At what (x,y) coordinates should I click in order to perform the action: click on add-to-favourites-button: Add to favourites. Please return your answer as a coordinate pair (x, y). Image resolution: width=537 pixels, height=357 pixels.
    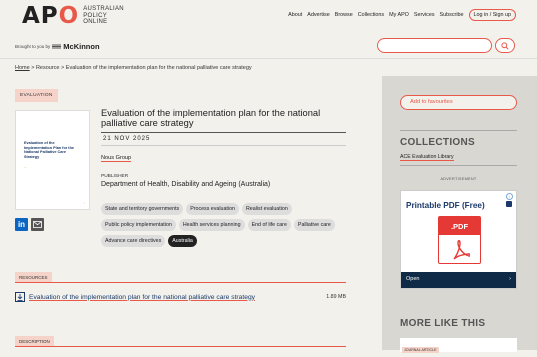
    Looking at the image, I should click on (458, 102).